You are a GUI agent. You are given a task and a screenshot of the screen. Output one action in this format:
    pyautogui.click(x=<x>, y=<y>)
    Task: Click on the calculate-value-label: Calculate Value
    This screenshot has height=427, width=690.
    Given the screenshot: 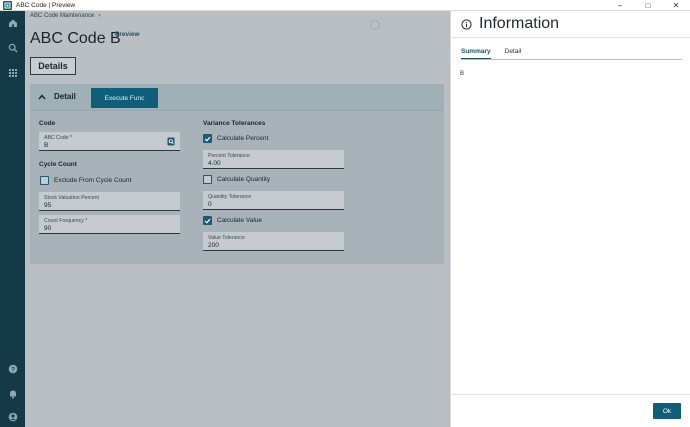 What is the action you would take?
    pyautogui.click(x=240, y=220)
    